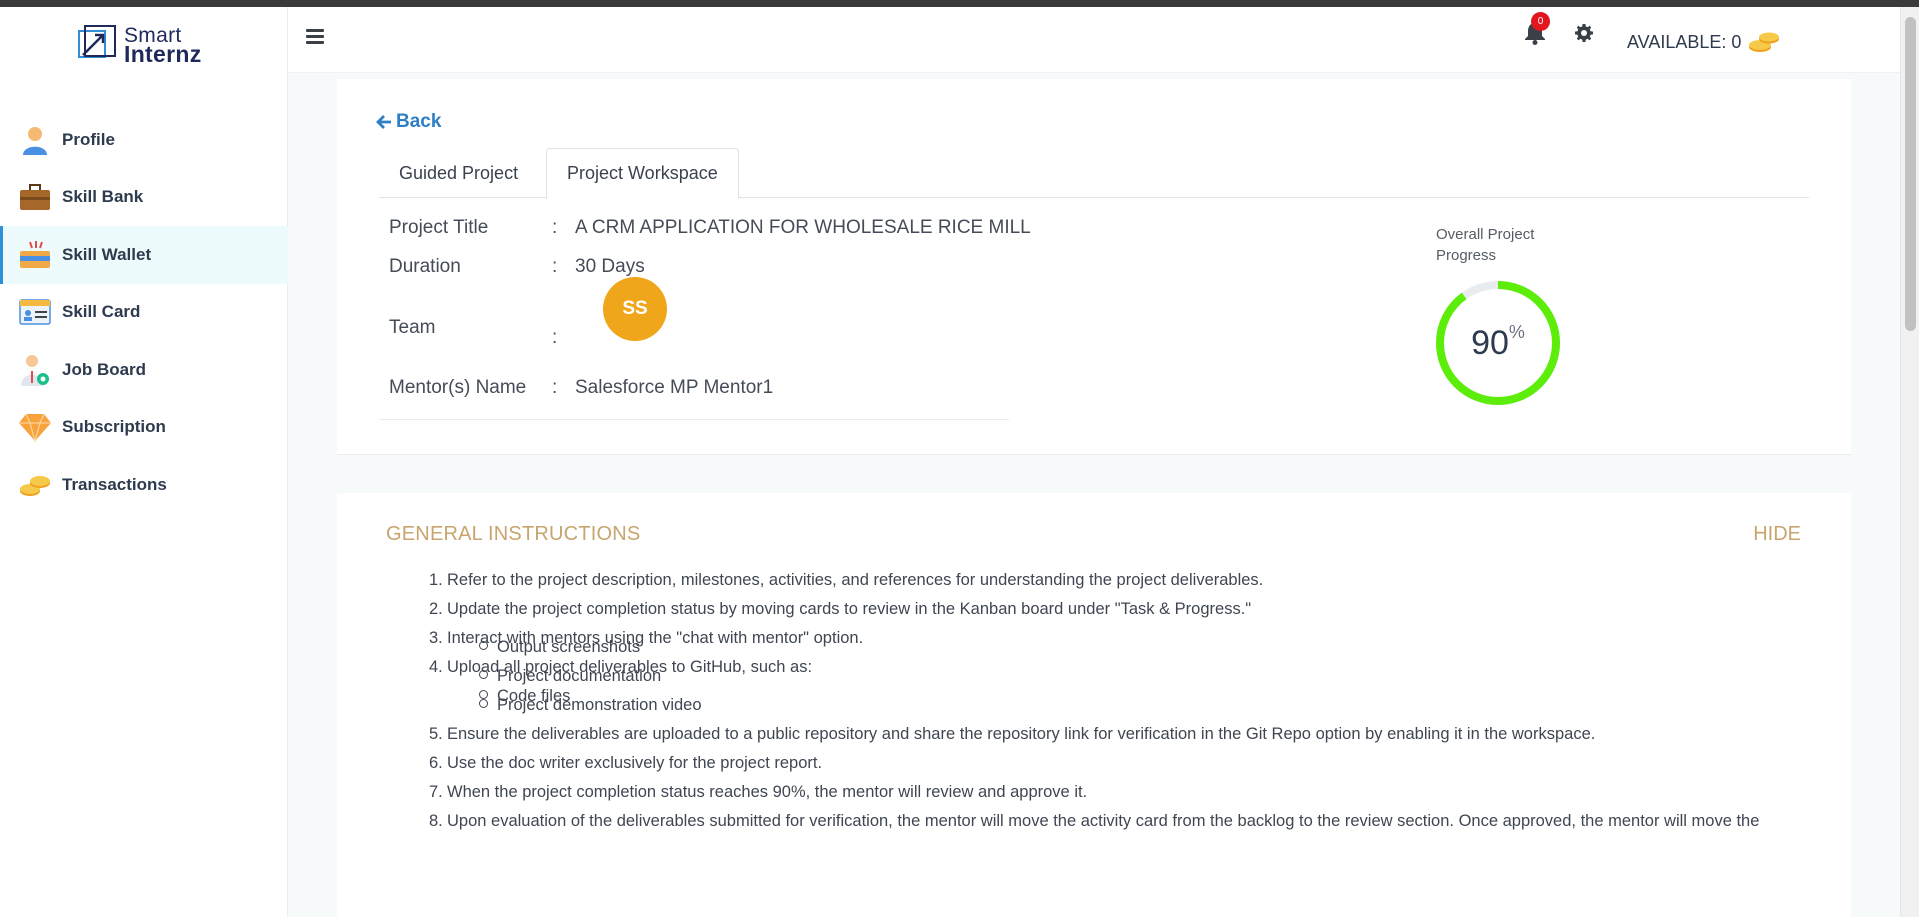 This screenshot has width=1919, height=917. Describe the element at coordinates (35, 140) in the screenshot. I see `profile-icon` at that location.